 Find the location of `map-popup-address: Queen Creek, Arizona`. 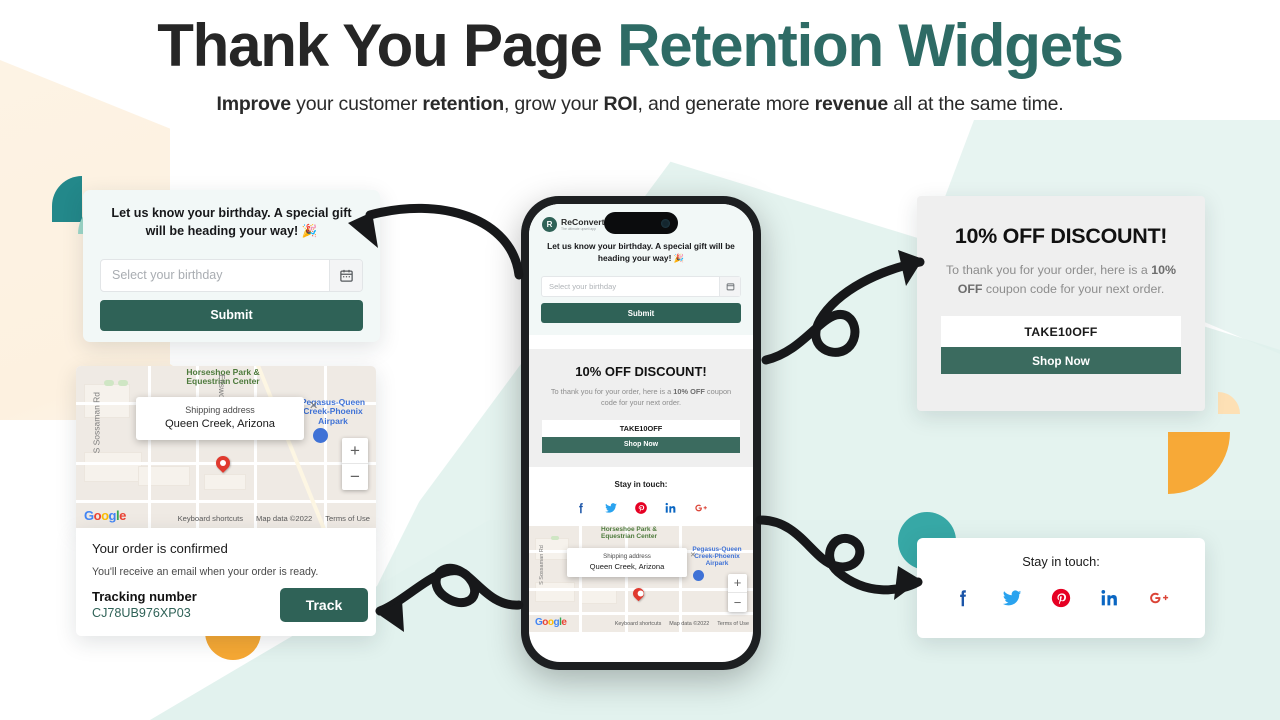

map-popup-address: Queen Creek, Arizona is located at coordinates (220, 424).